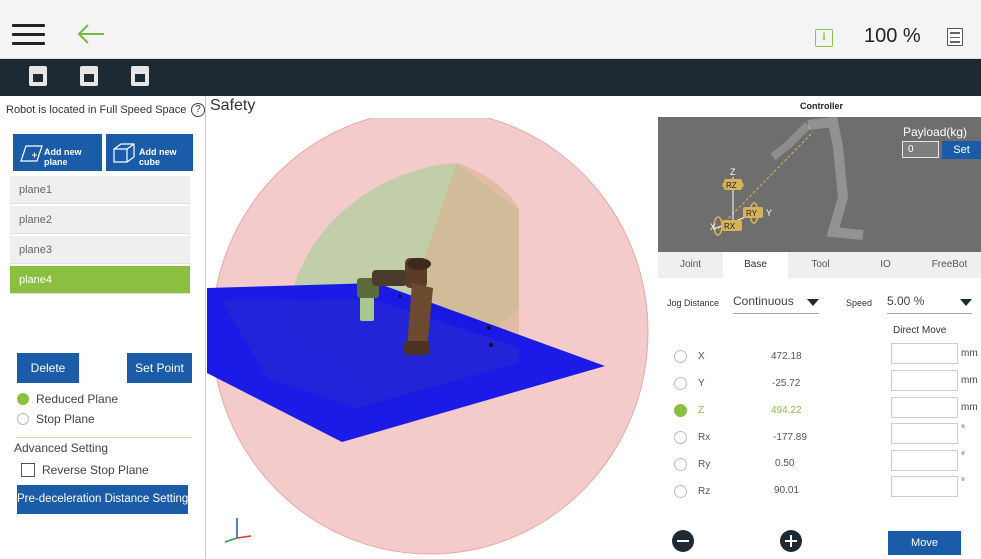  I want to click on coord-z-name: Z, so click(701, 410).